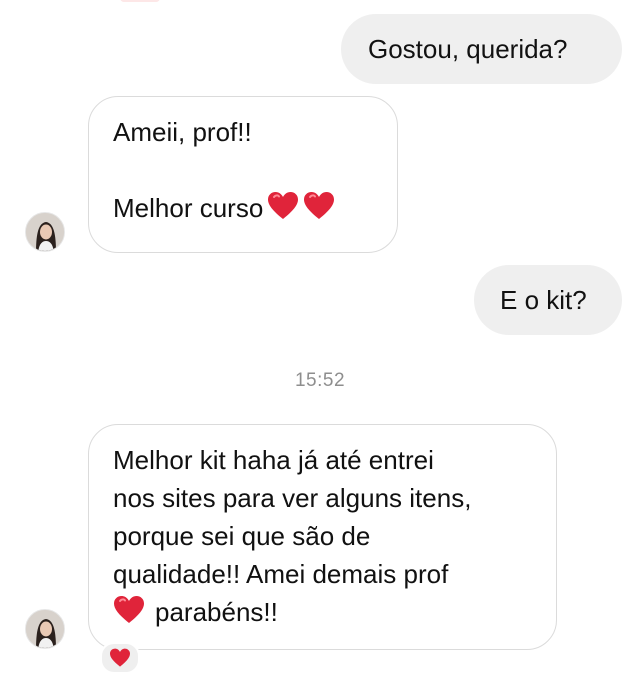 The width and height of the screenshot is (640, 674). I want to click on incoming-message-bubble: Ameii, prof!! Melhor curso, so click(243, 174).